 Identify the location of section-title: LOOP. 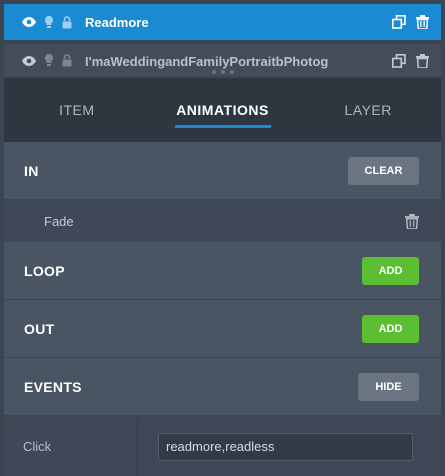
(44, 270).